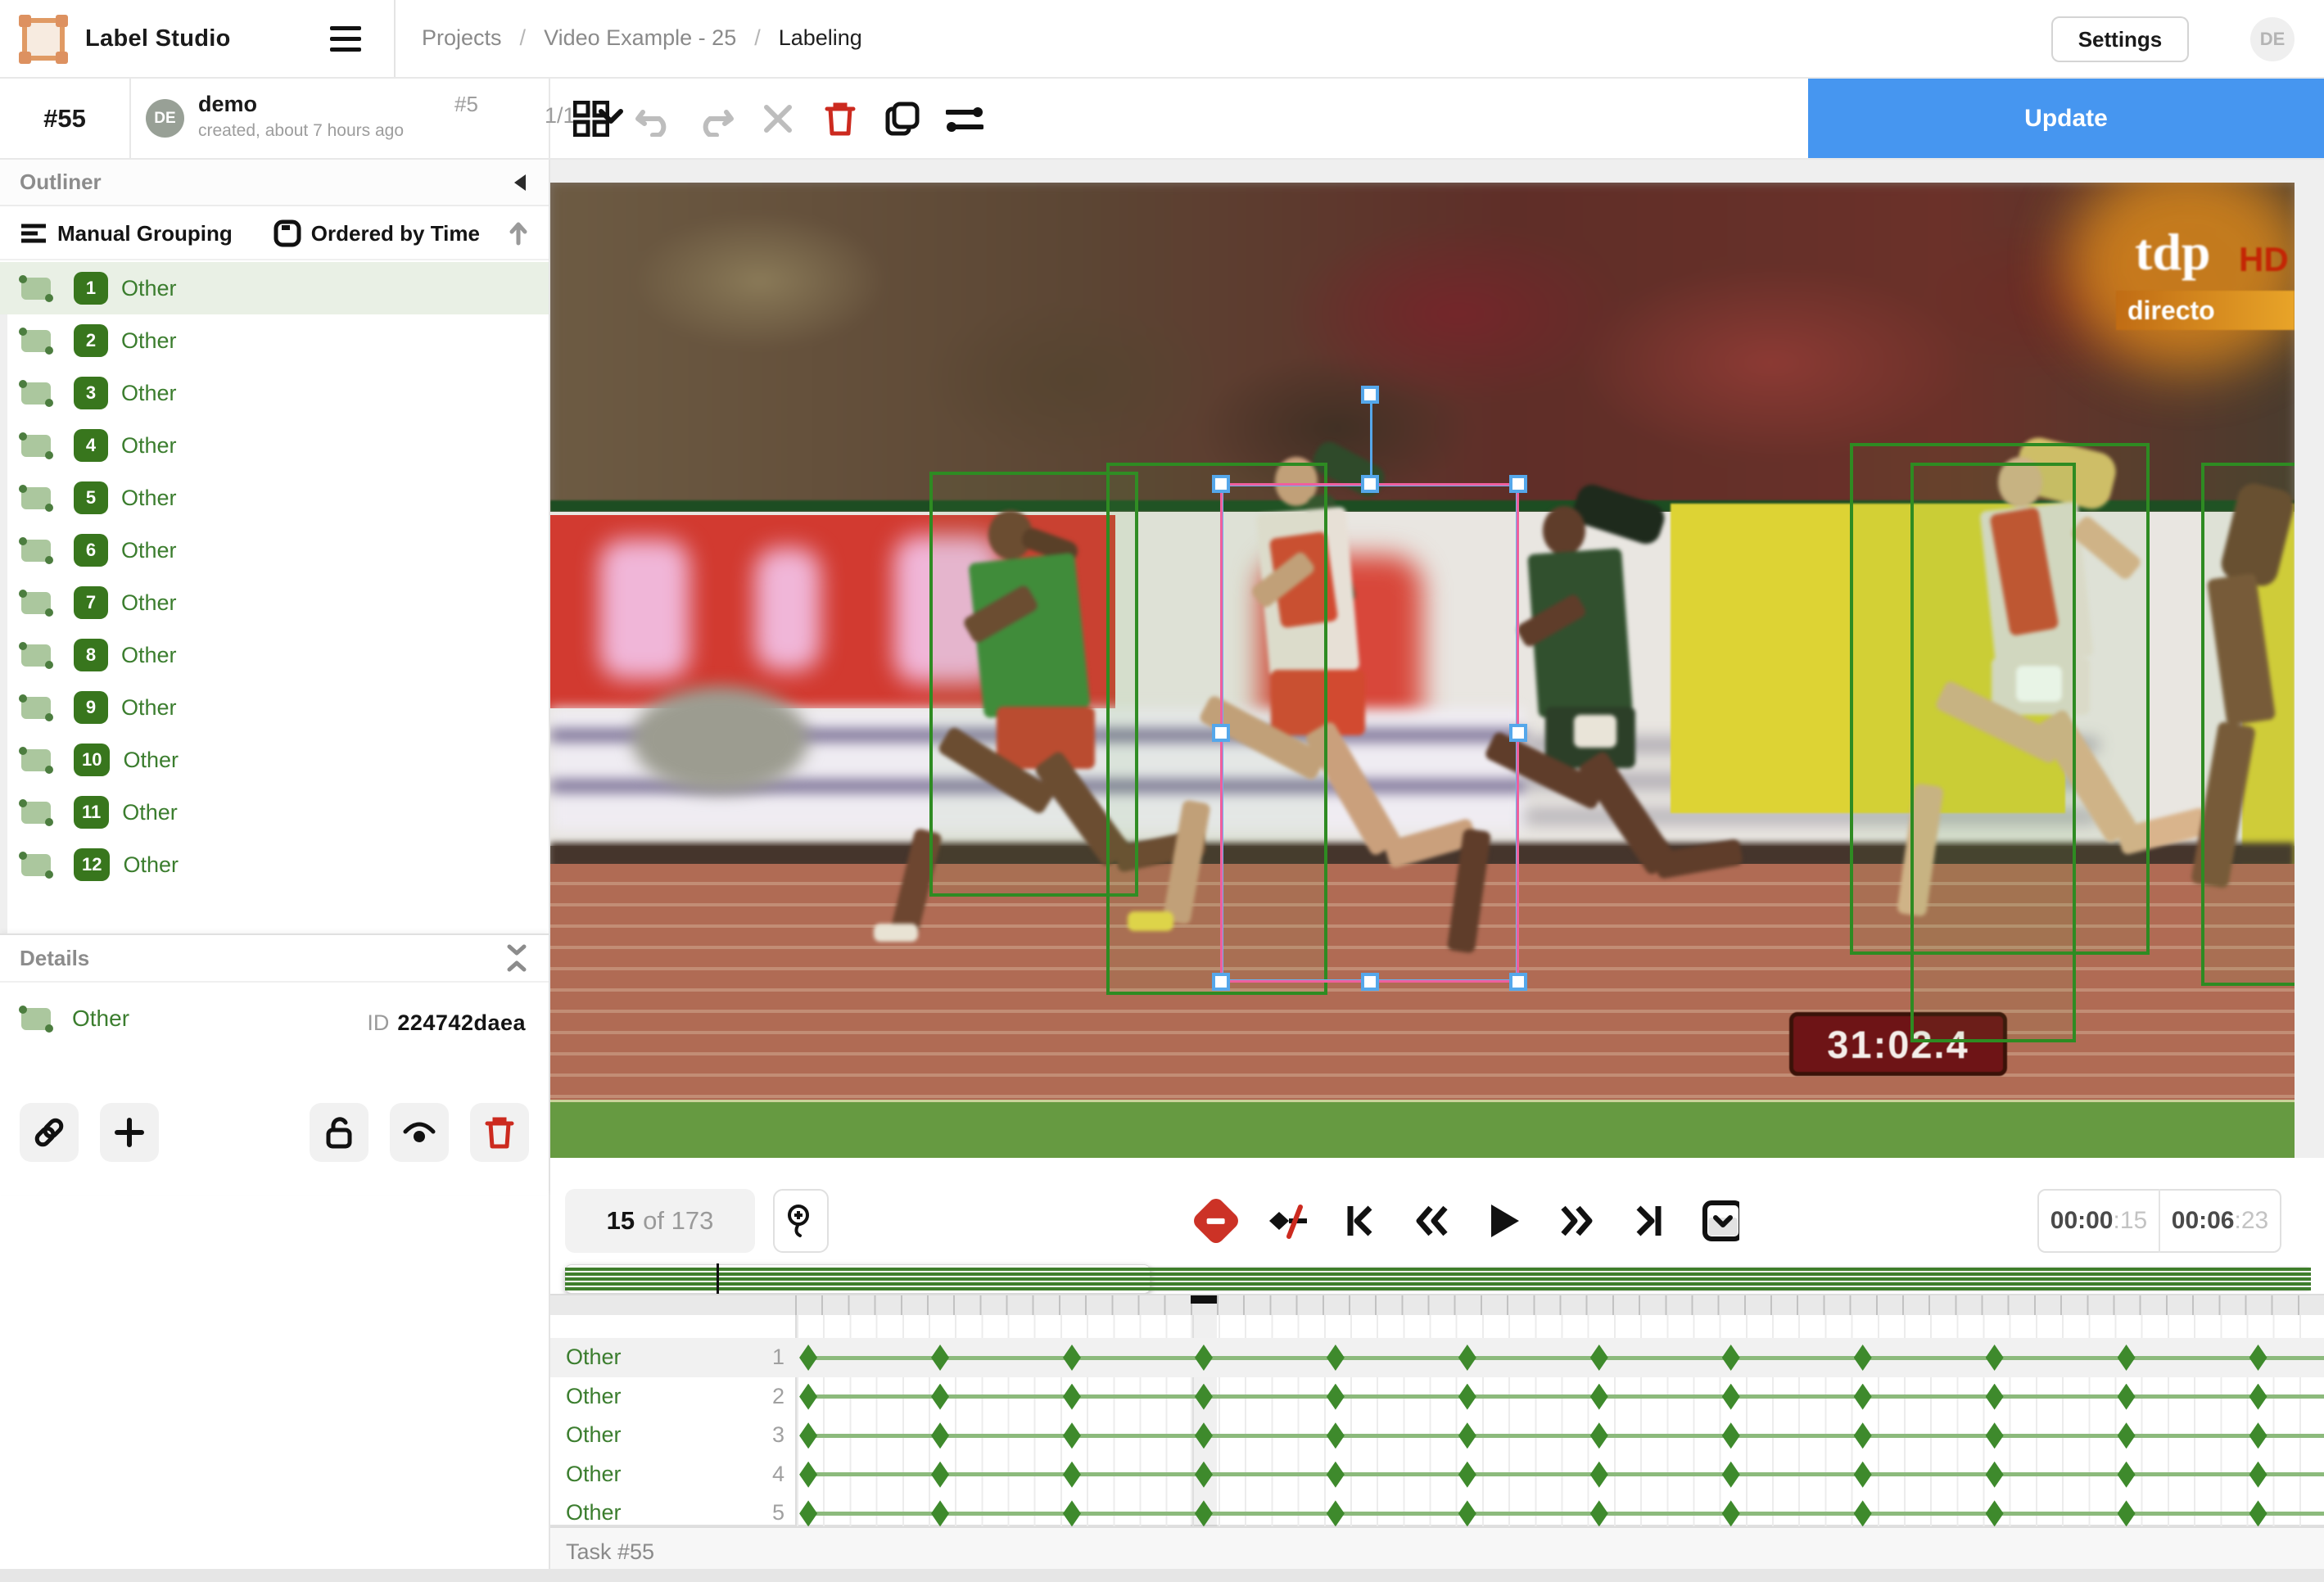  Describe the element at coordinates (1720, 1220) in the screenshot. I see `collapse-timeline-button` at that location.